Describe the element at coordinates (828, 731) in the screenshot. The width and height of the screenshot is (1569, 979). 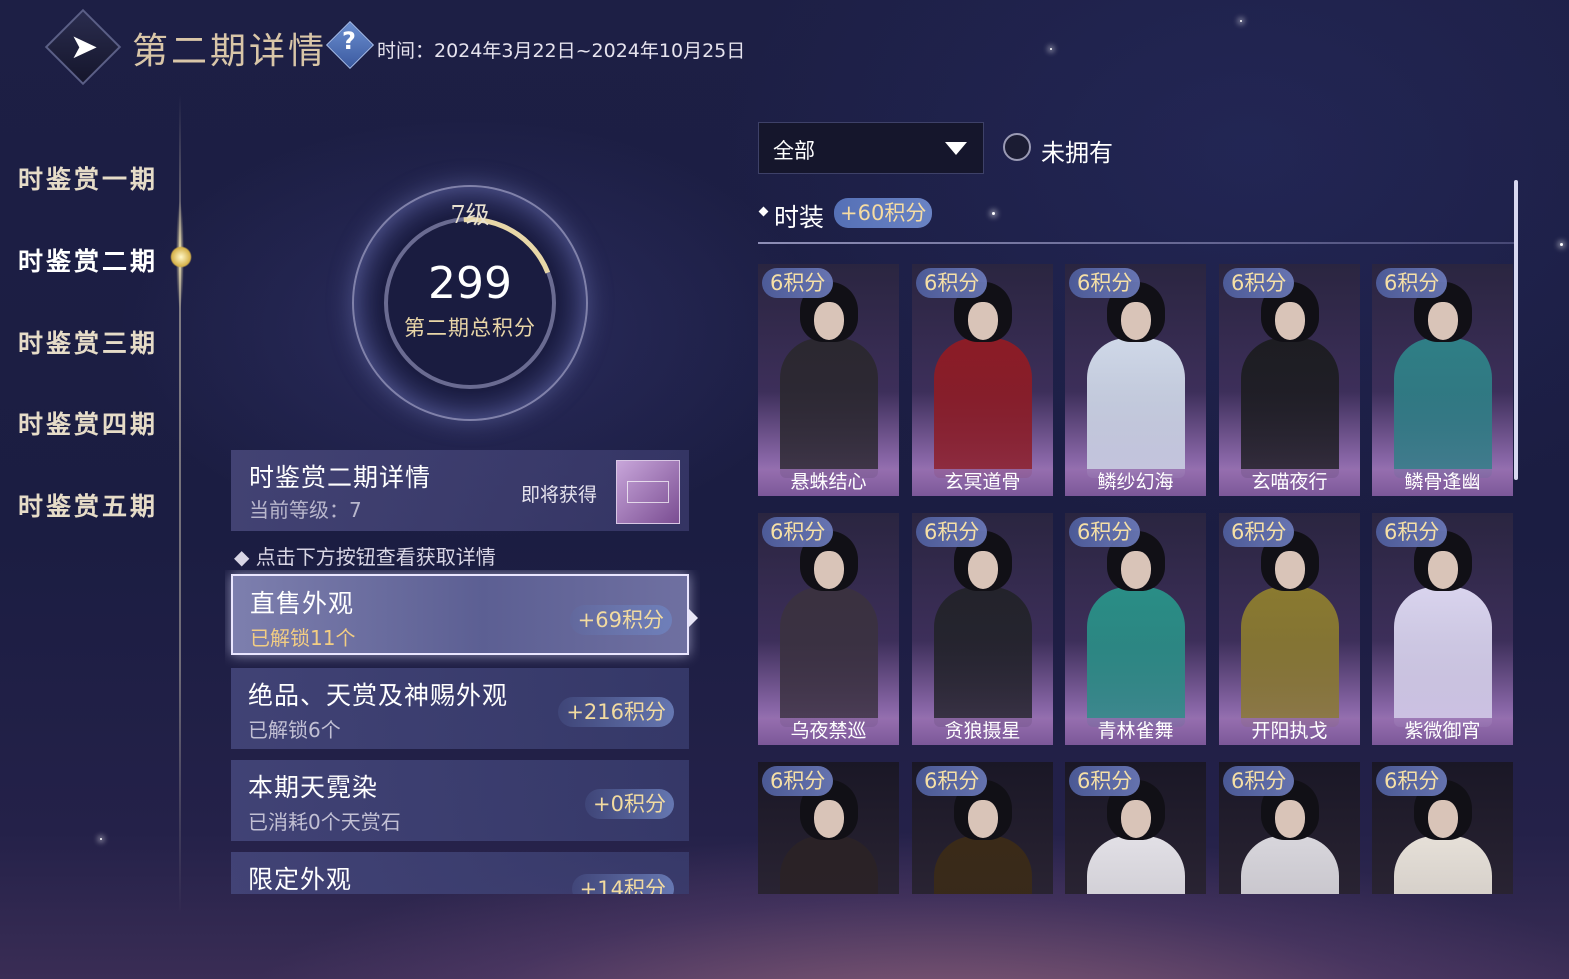
I see `outfit-name: 乌夜禁巡` at that location.